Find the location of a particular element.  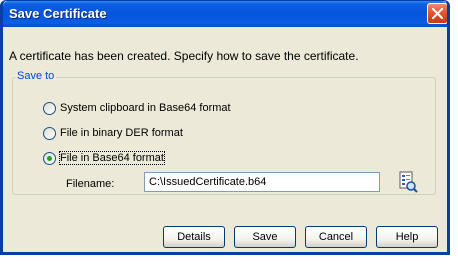

radio-base64-file is located at coordinates (49, 158).